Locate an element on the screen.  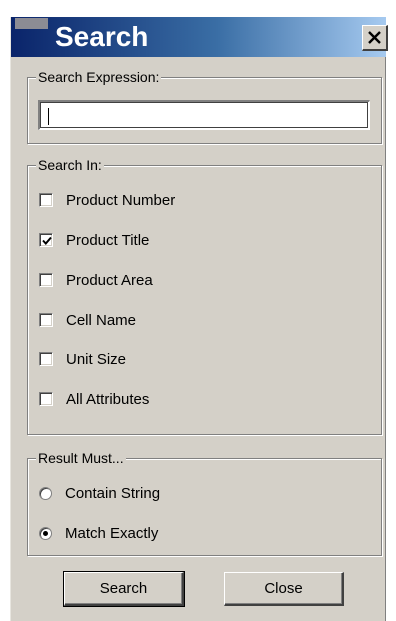
close-button: Close is located at coordinates (284, 589).